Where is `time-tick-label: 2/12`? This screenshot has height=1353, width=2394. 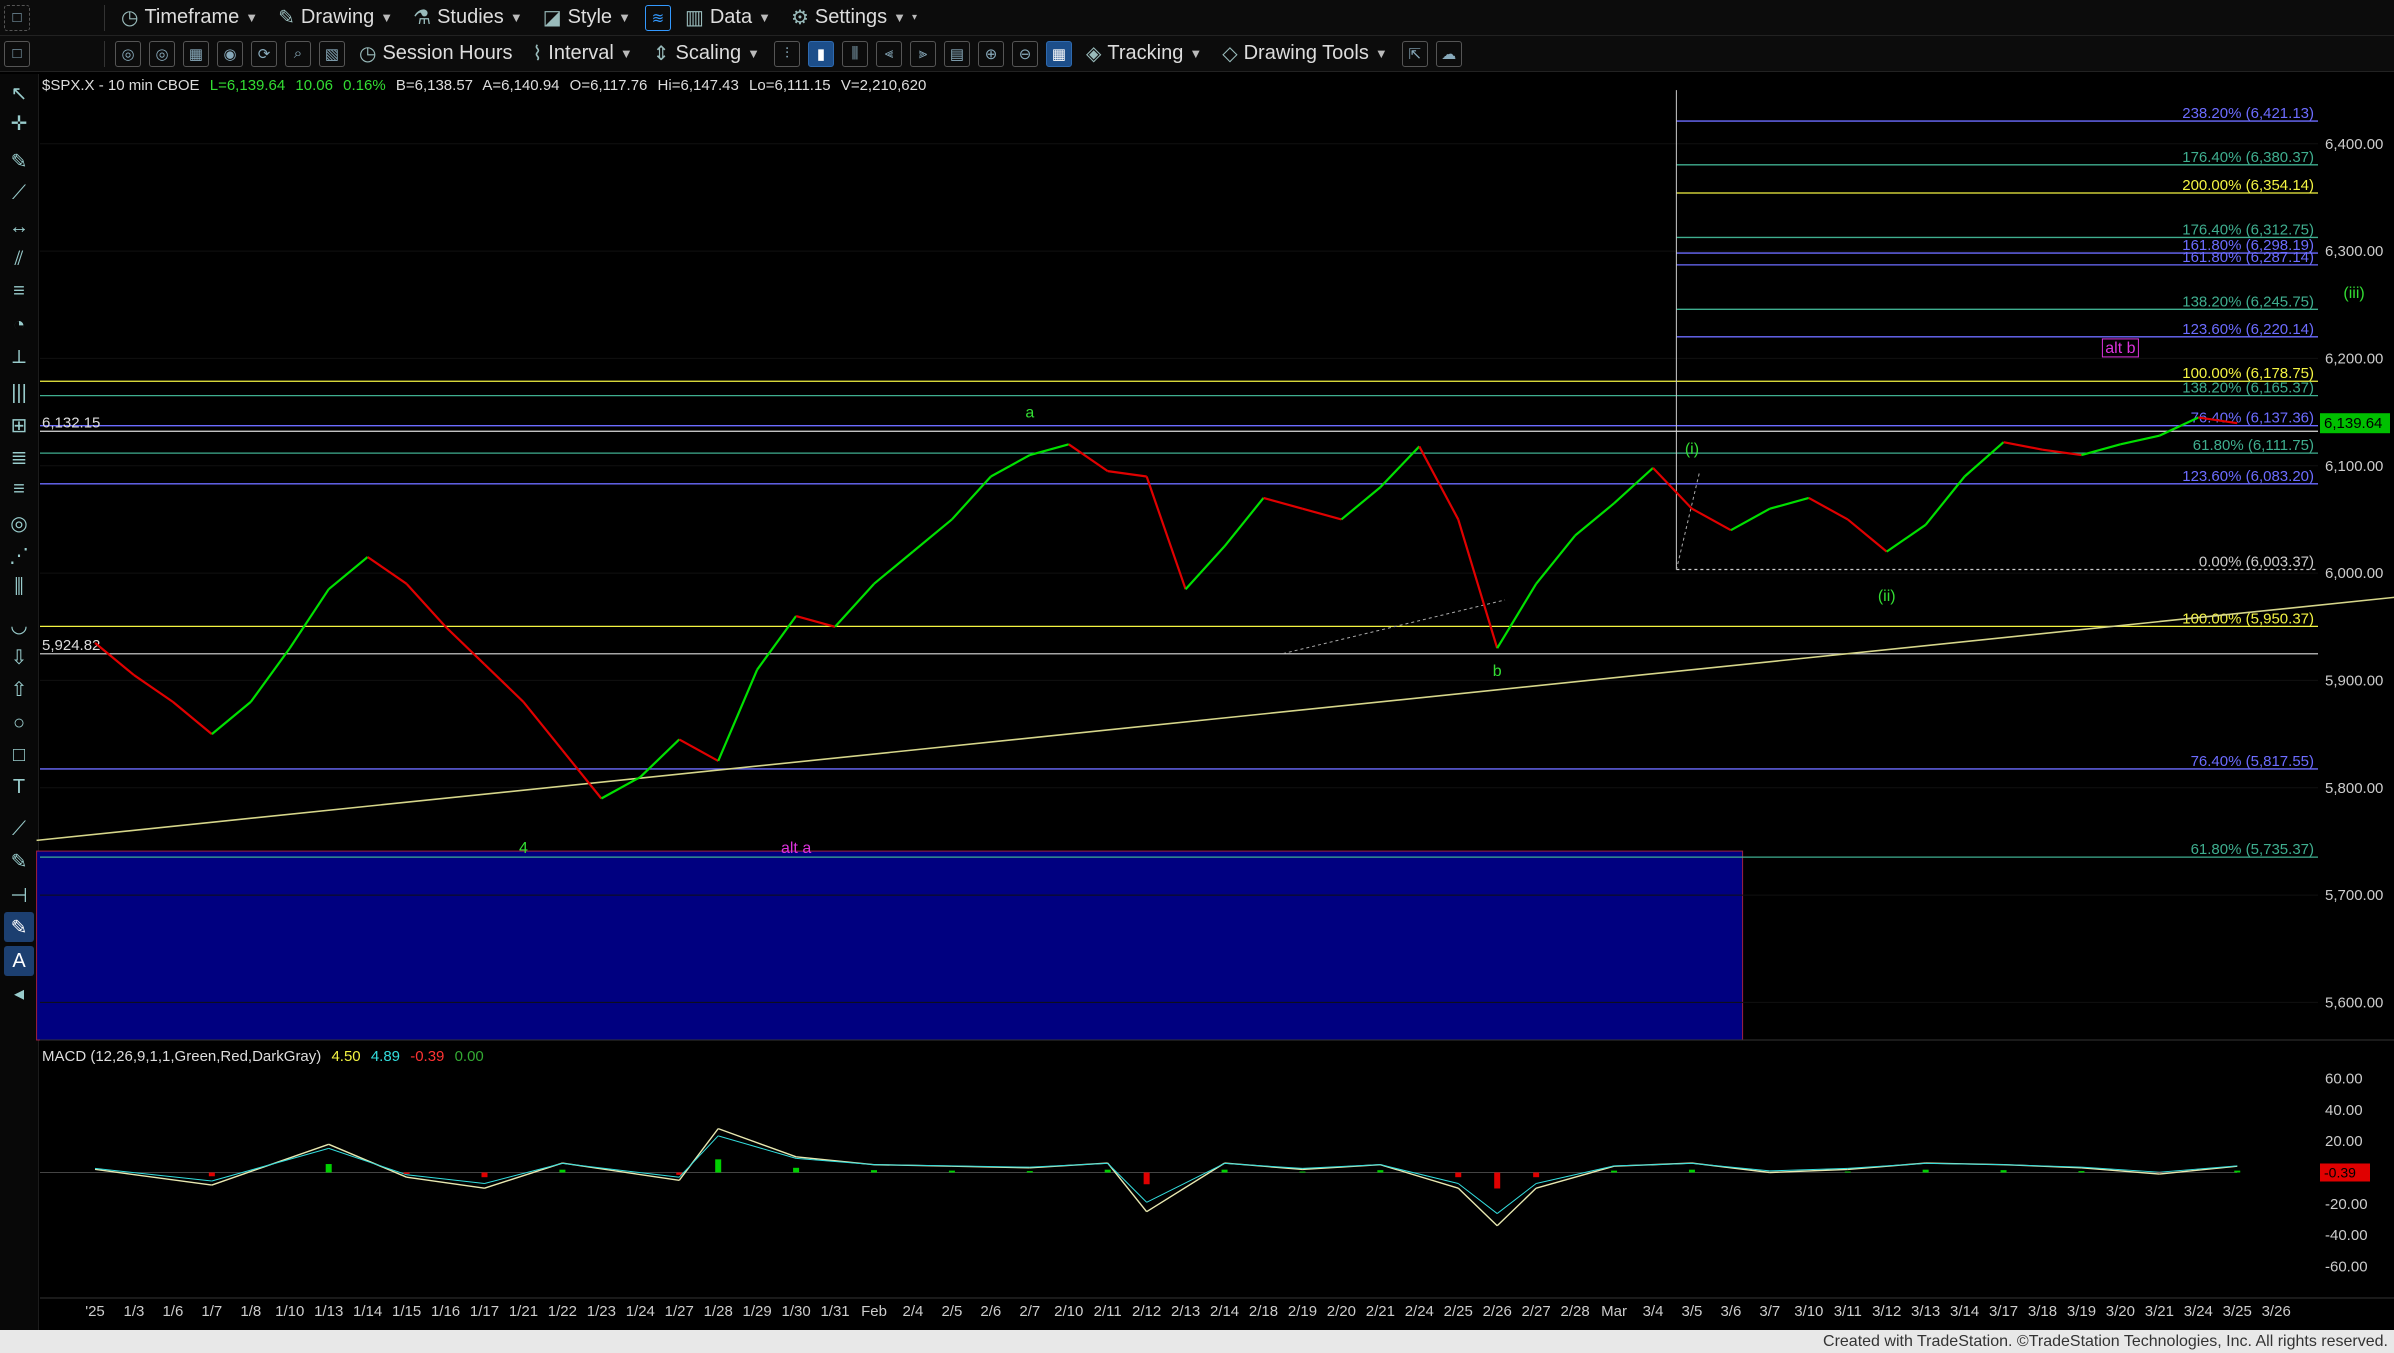 time-tick-label: 2/12 is located at coordinates (1146, 1311).